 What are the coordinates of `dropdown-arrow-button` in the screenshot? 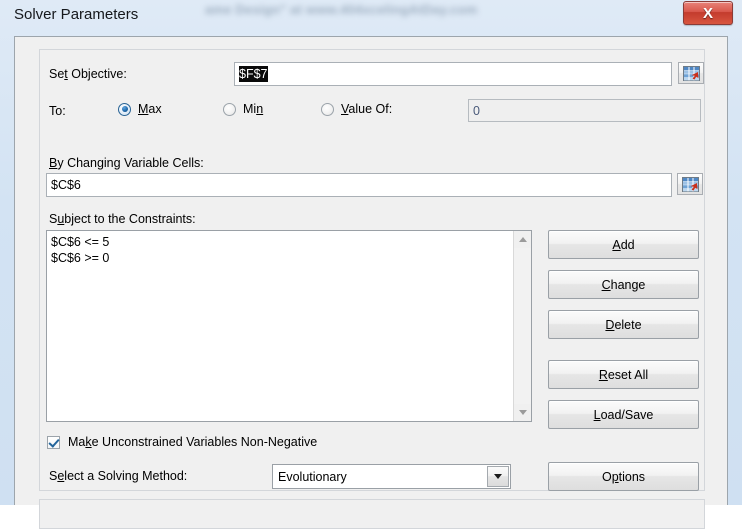 It's located at (498, 476).